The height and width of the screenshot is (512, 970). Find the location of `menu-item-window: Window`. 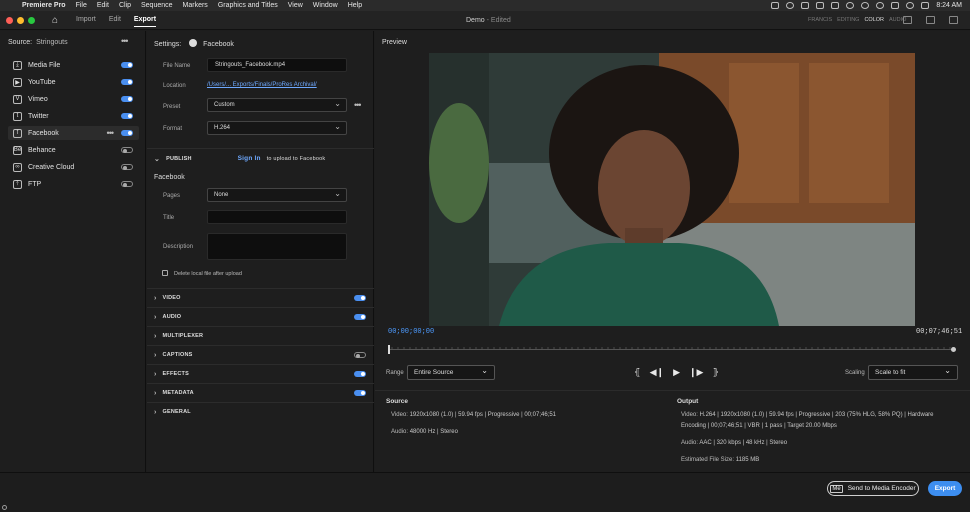

menu-item-window: Window is located at coordinates (325, 5).